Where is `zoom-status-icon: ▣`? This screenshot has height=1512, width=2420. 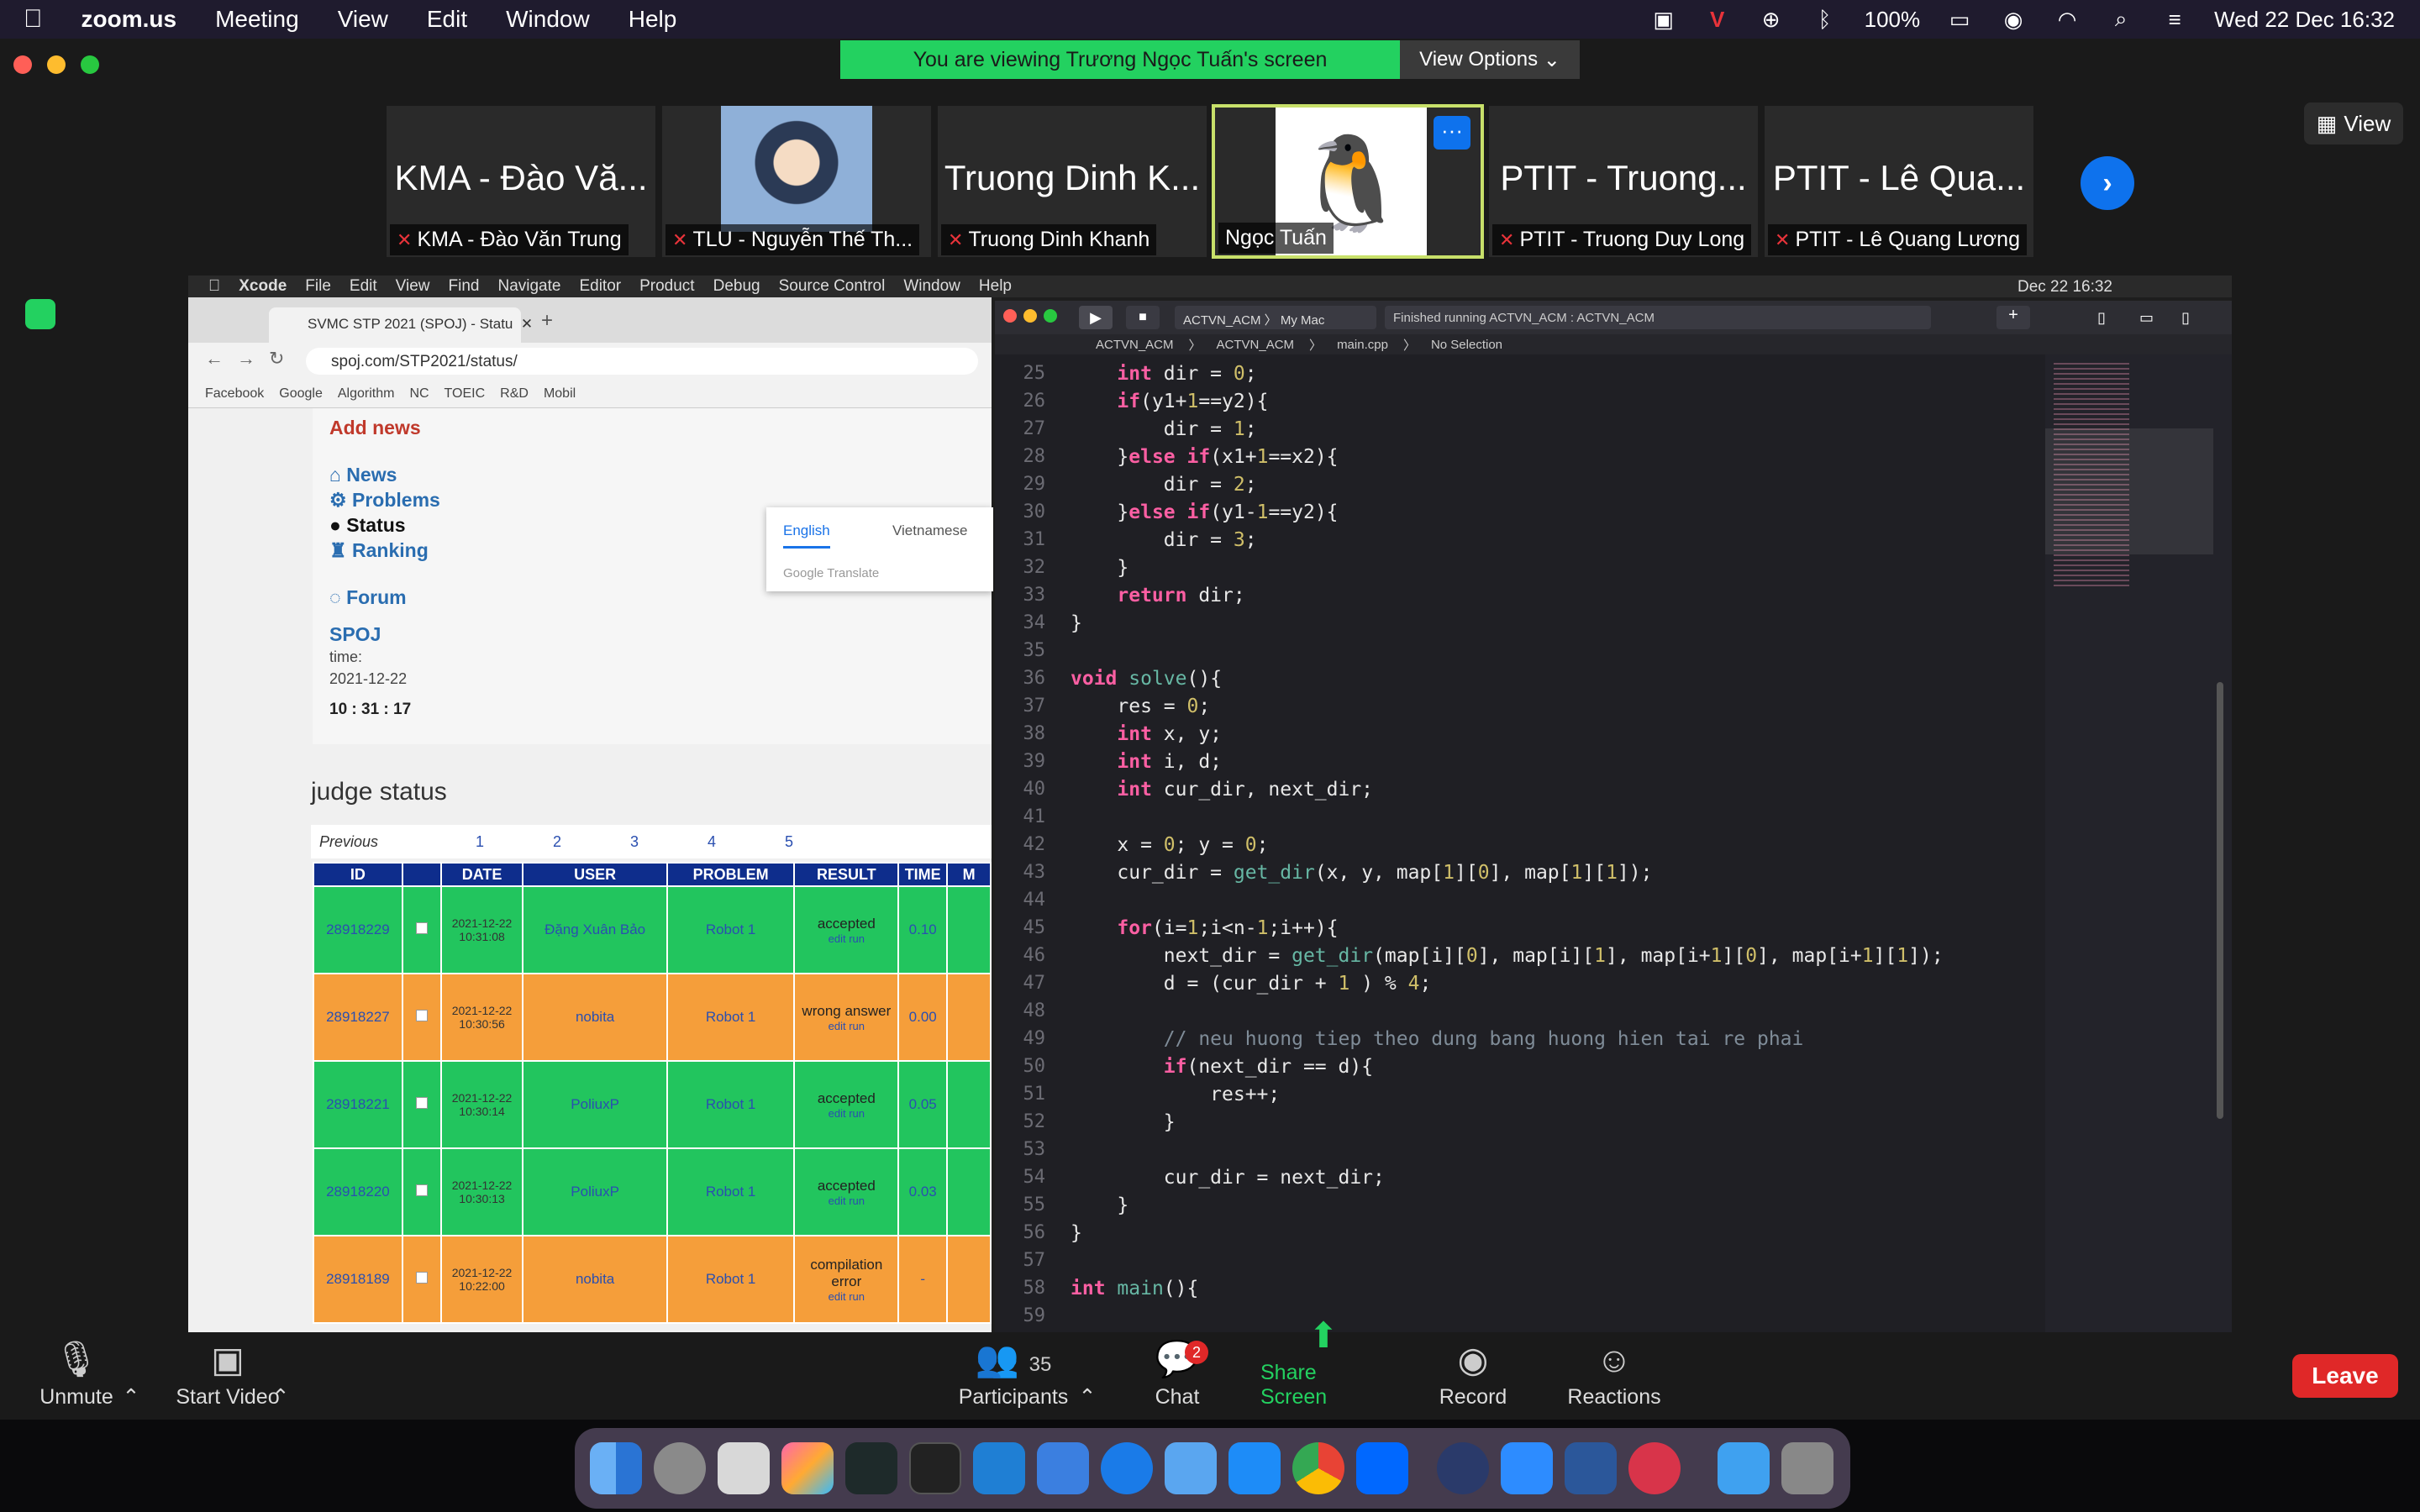
zoom-status-icon: ▣ is located at coordinates (1663, 19).